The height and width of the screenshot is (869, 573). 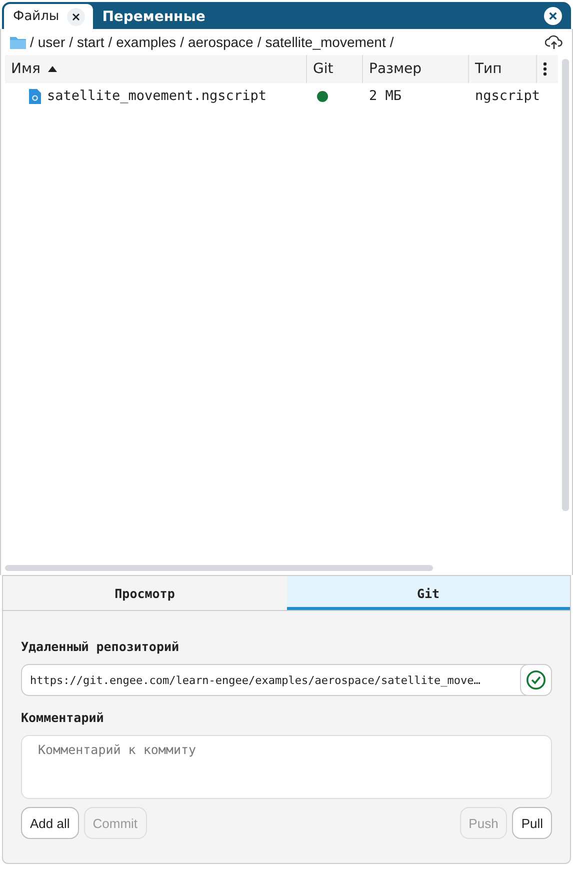 What do you see at coordinates (36, 16) in the screenshot?
I see `tab-label: Файлы` at bounding box center [36, 16].